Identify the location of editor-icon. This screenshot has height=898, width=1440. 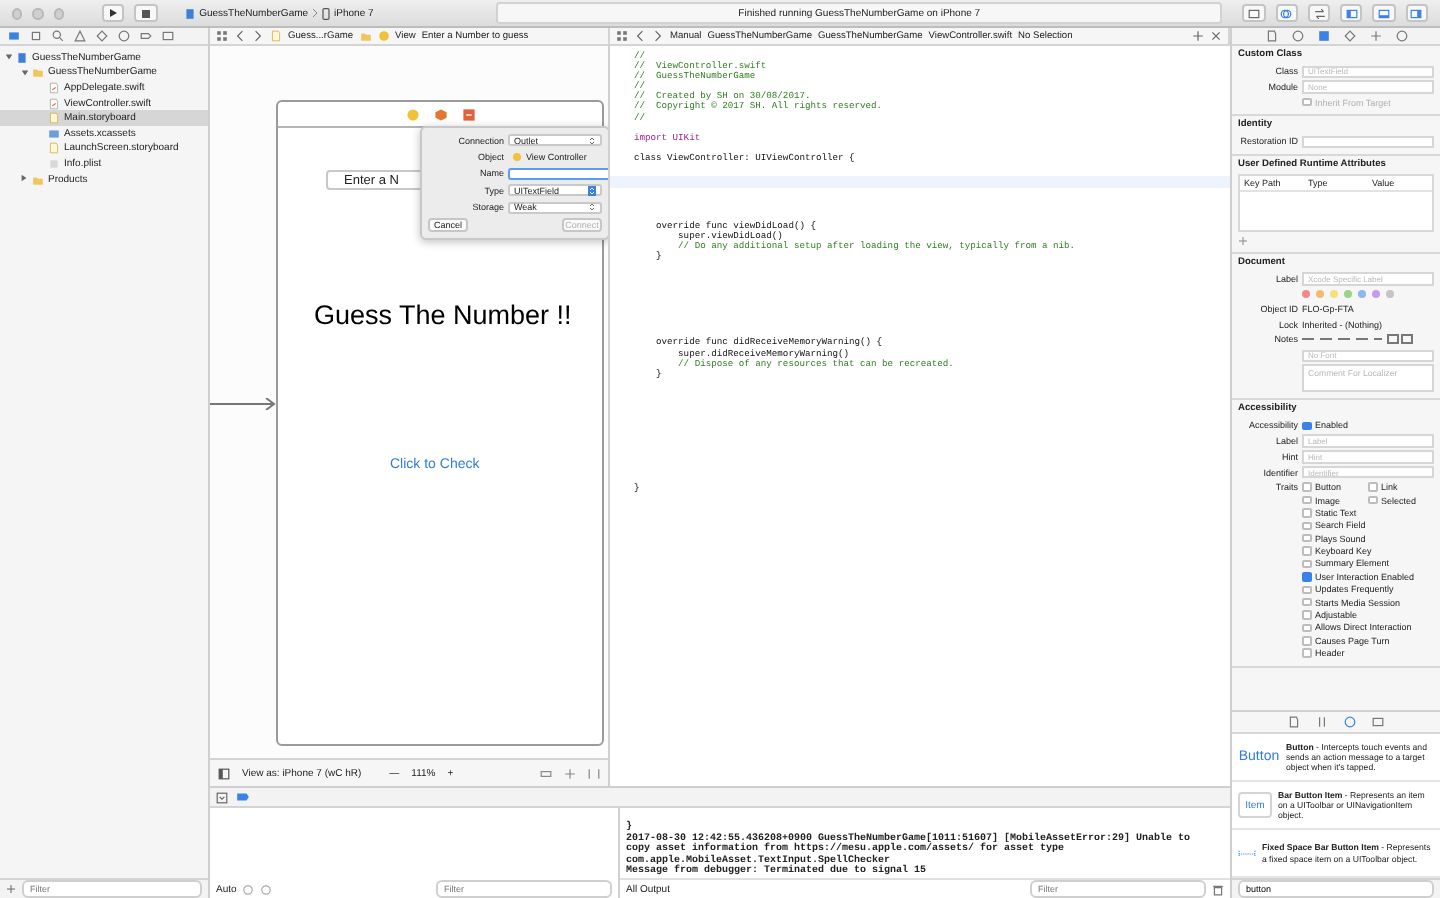
(1254, 13).